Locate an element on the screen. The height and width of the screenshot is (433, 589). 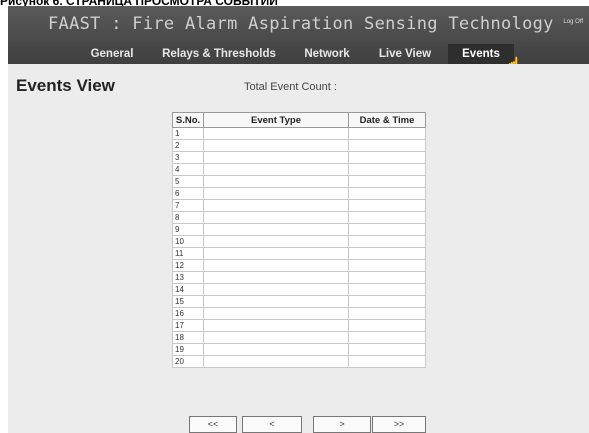
serial-number-cell: 9 is located at coordinates (188, 229).